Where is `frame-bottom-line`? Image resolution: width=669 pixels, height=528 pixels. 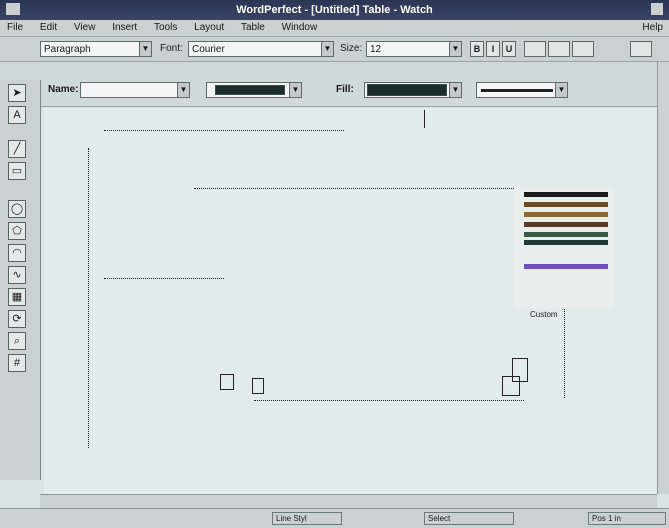 frame-bottom-line is located at coordinates (389, 400).